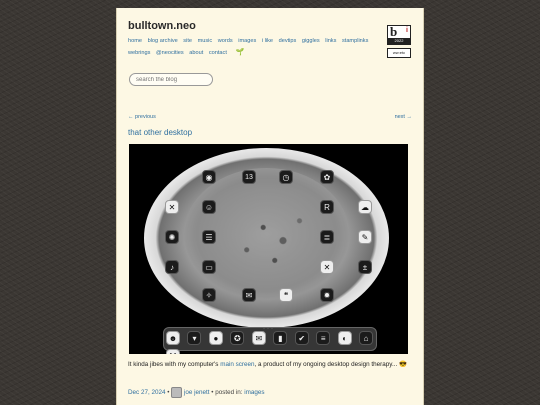 This screenshot has width=540, height=405. What do you see at coordinates (327, 237) in the screenshot?
I see `layers-icon: ≣` at bounding box center [327, 237].